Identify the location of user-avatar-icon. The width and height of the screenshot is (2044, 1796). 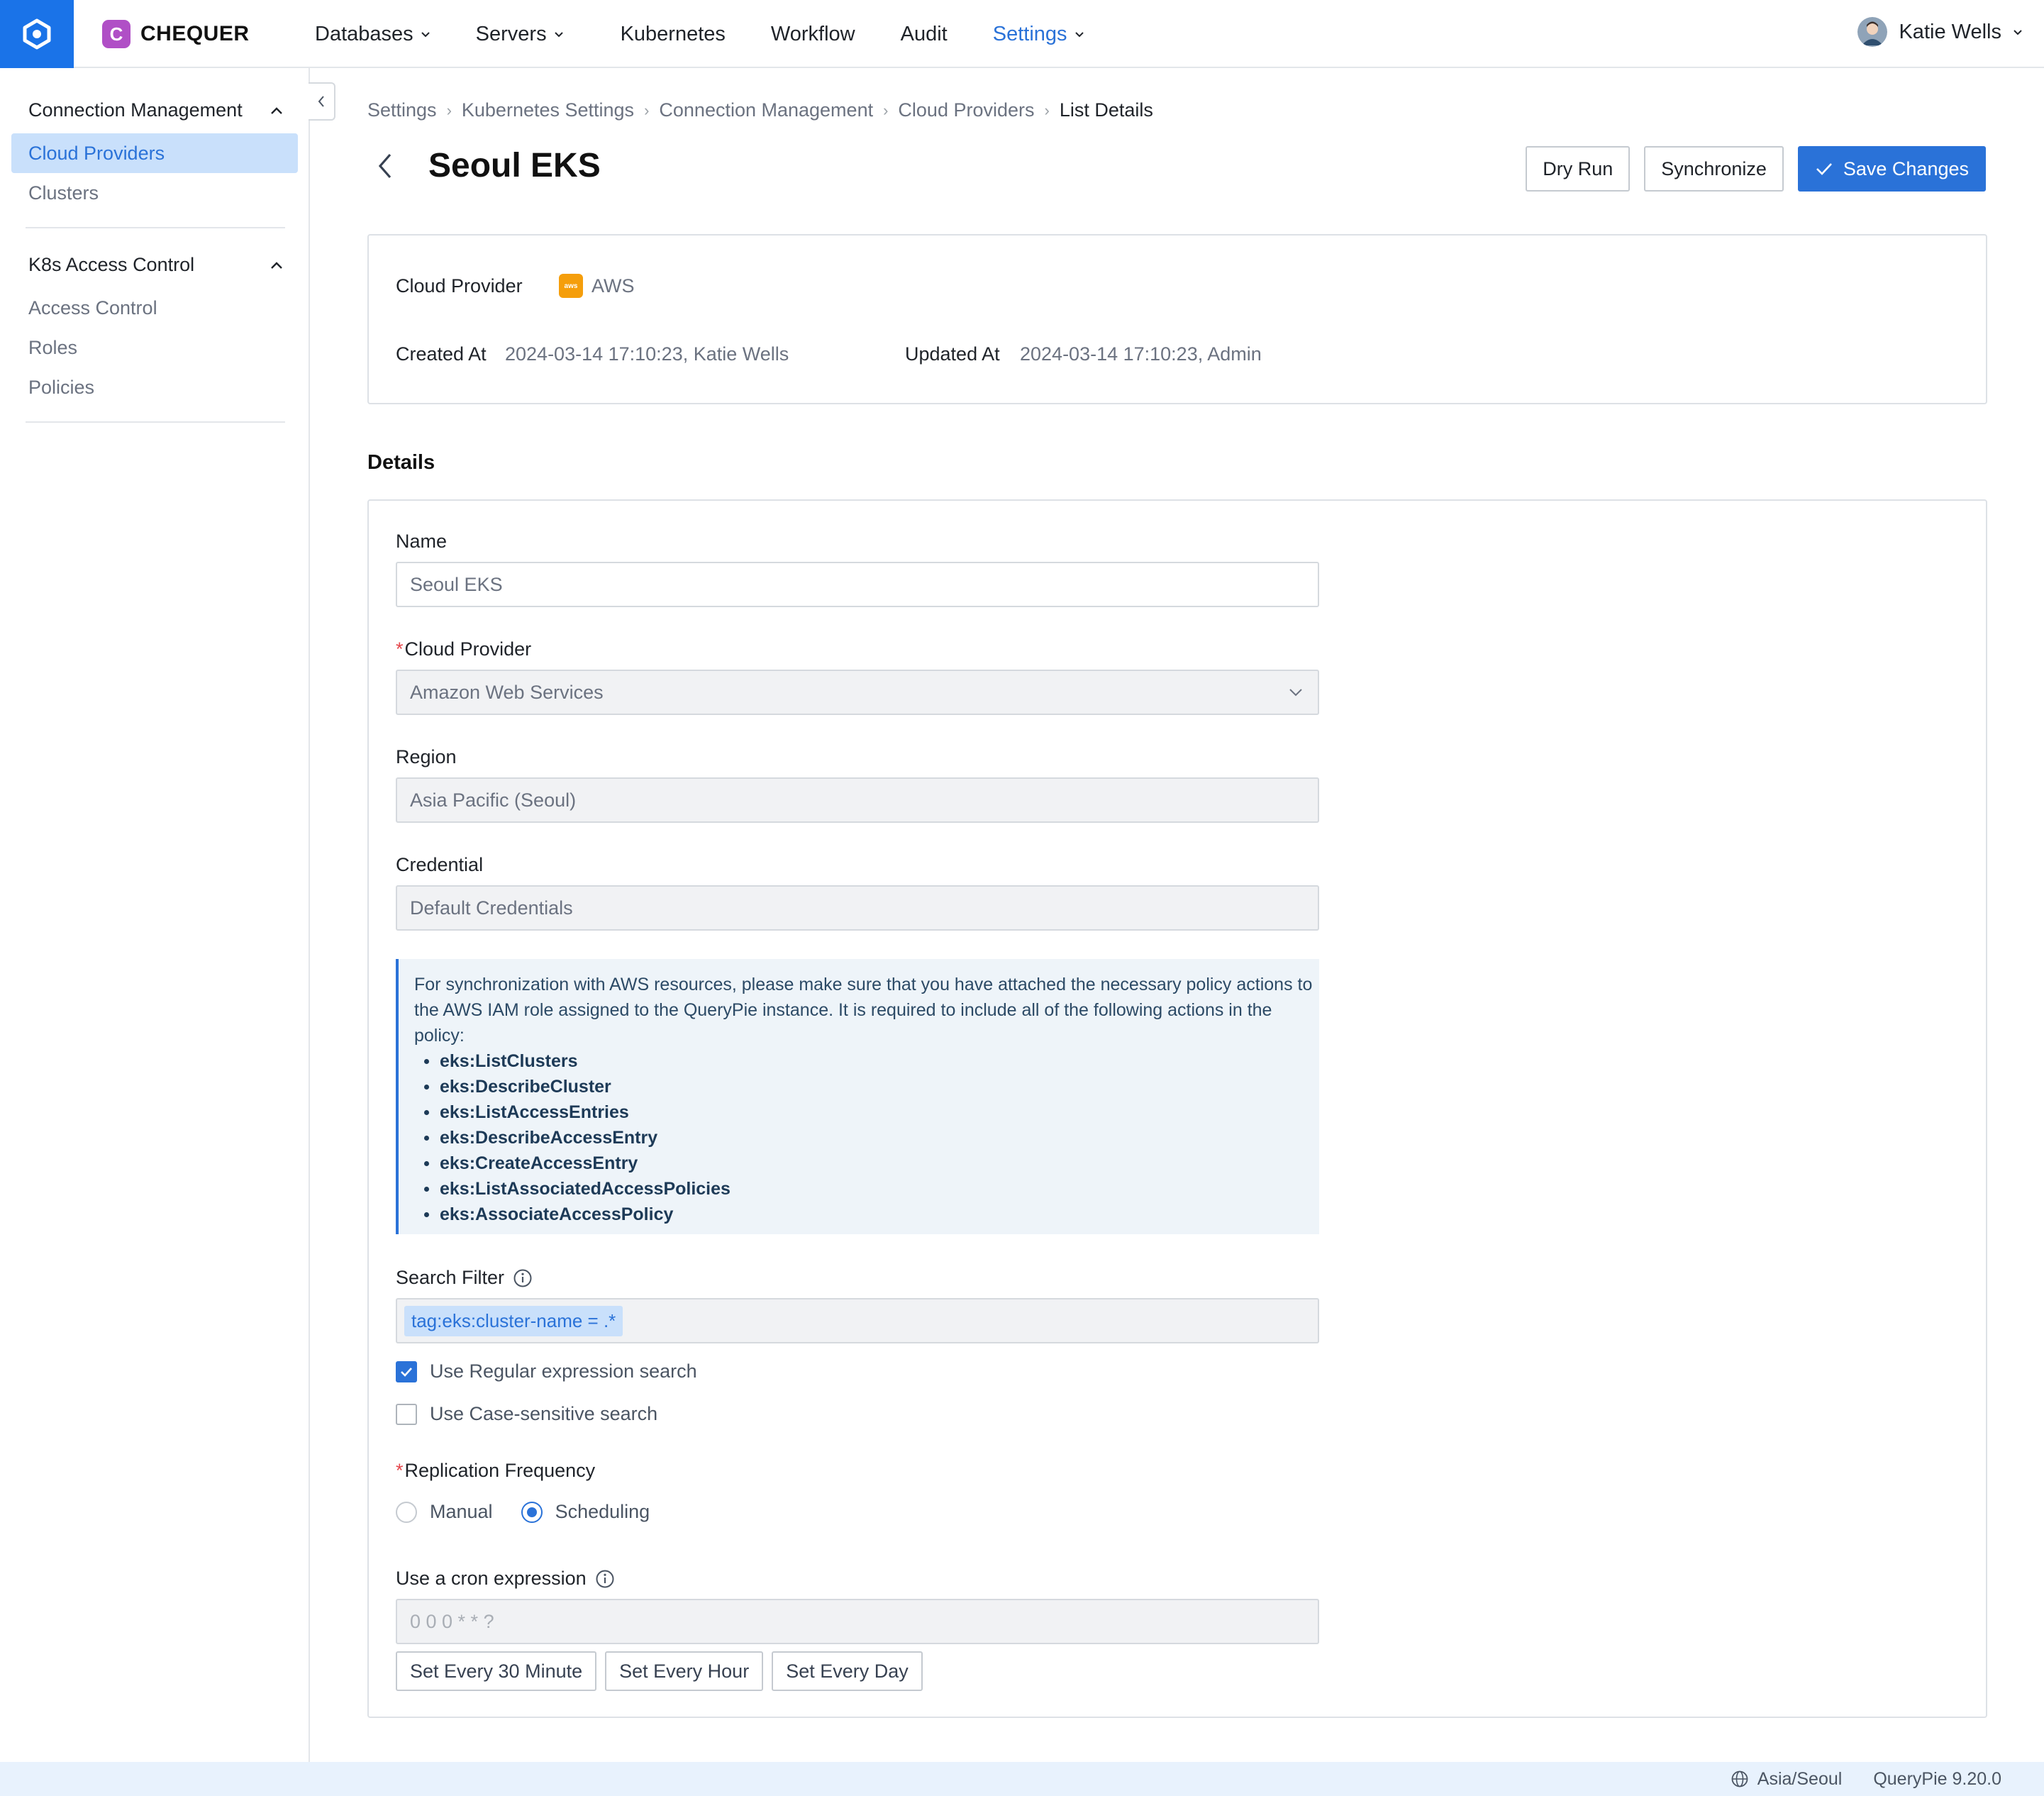
(1872, 32).